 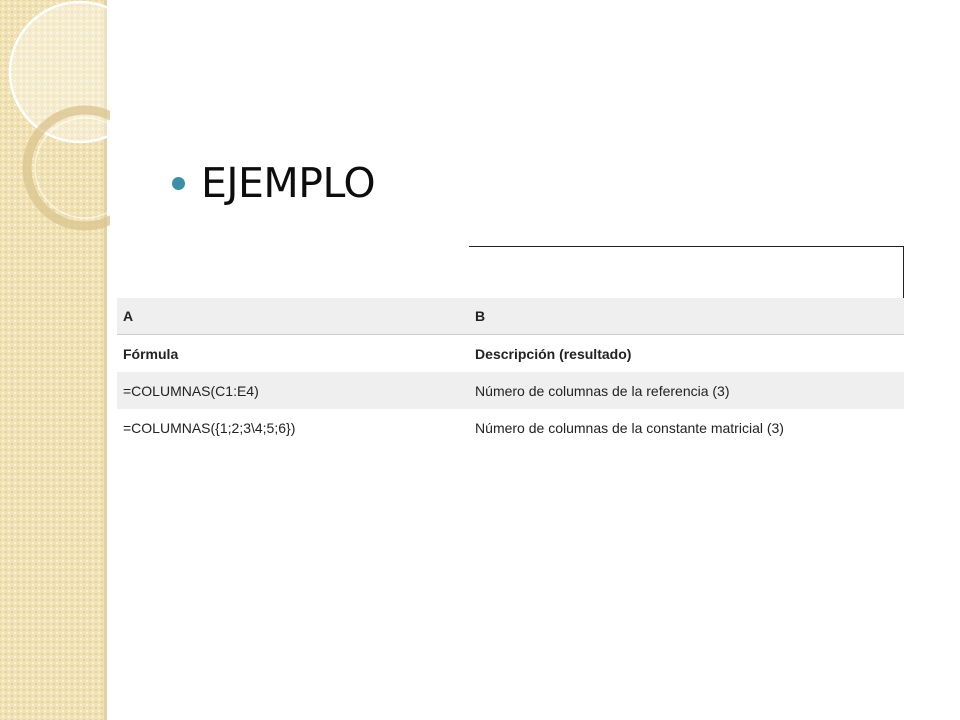 I want to click on decorative-rings, so click(x=59, y=115).